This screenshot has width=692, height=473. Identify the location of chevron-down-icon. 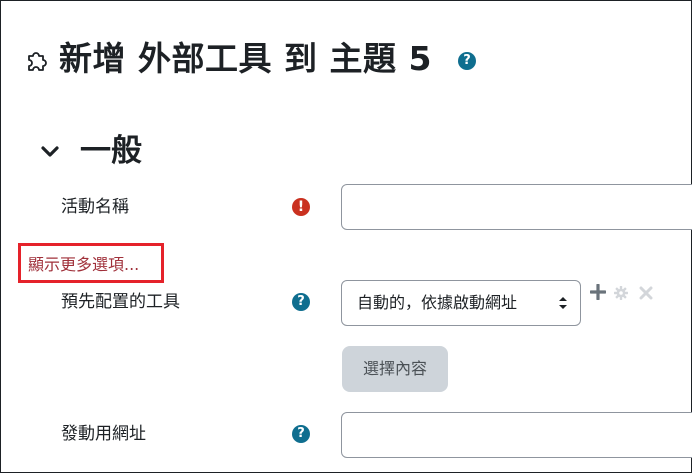
(50, 152).